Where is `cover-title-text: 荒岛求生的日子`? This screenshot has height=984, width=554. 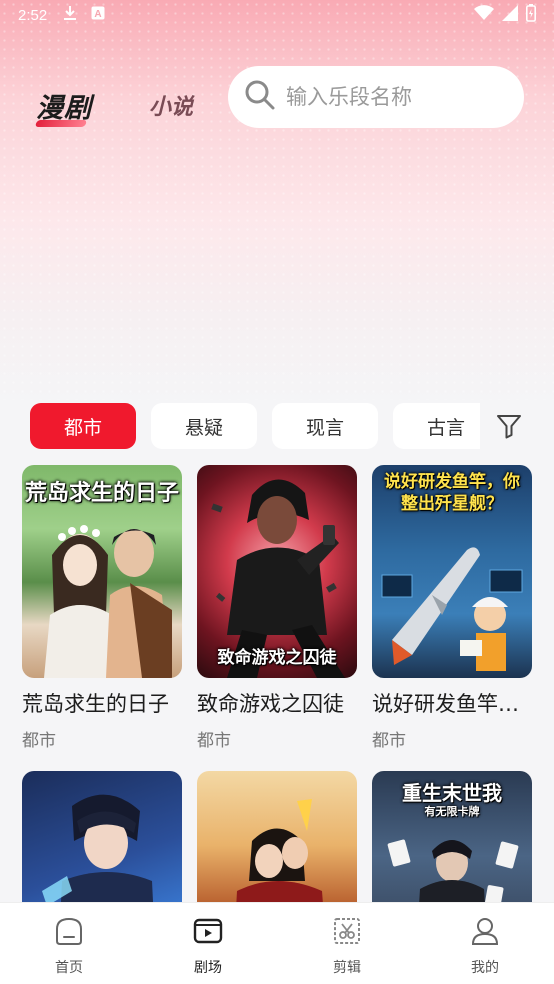 cover-title-text: 荒岛求生的日子 is located at coordinates (101, 493).